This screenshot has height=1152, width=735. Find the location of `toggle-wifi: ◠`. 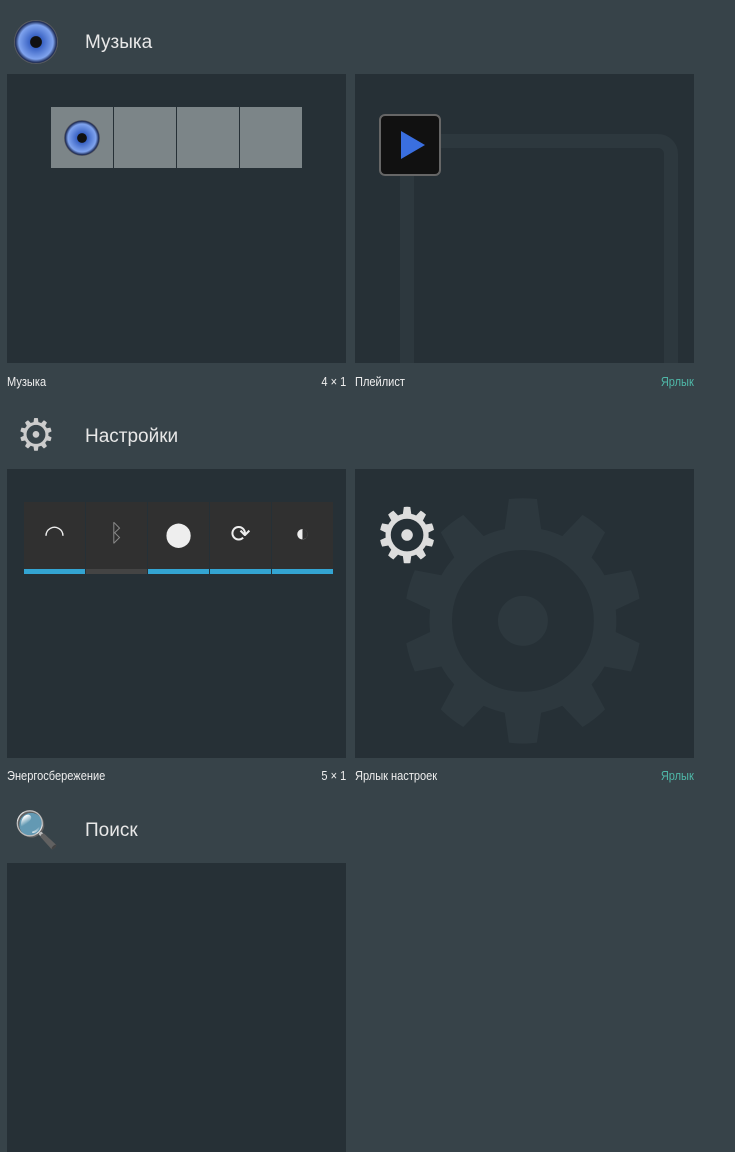

toggle-wifi: ◠ is located at coordinates (54, 538).